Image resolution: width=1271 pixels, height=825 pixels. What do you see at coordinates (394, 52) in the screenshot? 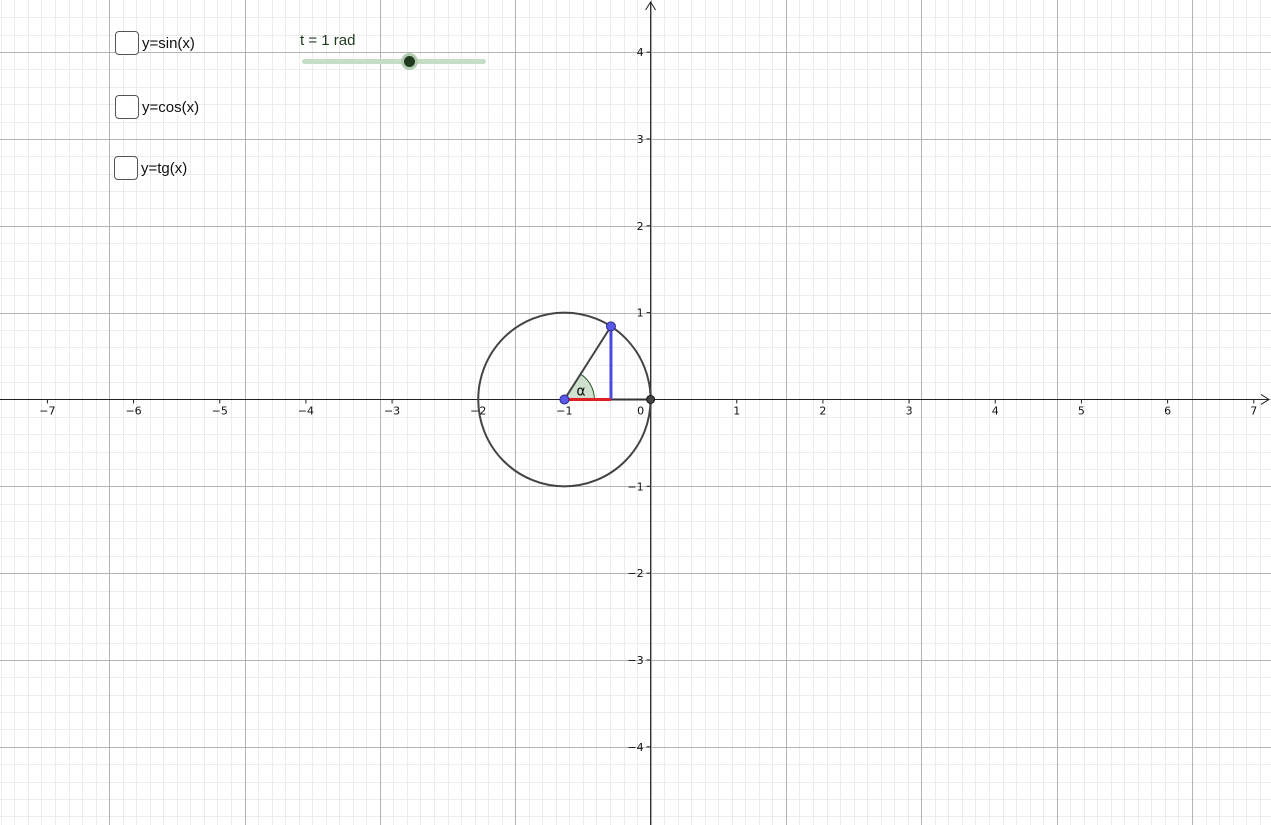
I see `angle-slider: t = 1 rad` at bounding box center [394, 52].